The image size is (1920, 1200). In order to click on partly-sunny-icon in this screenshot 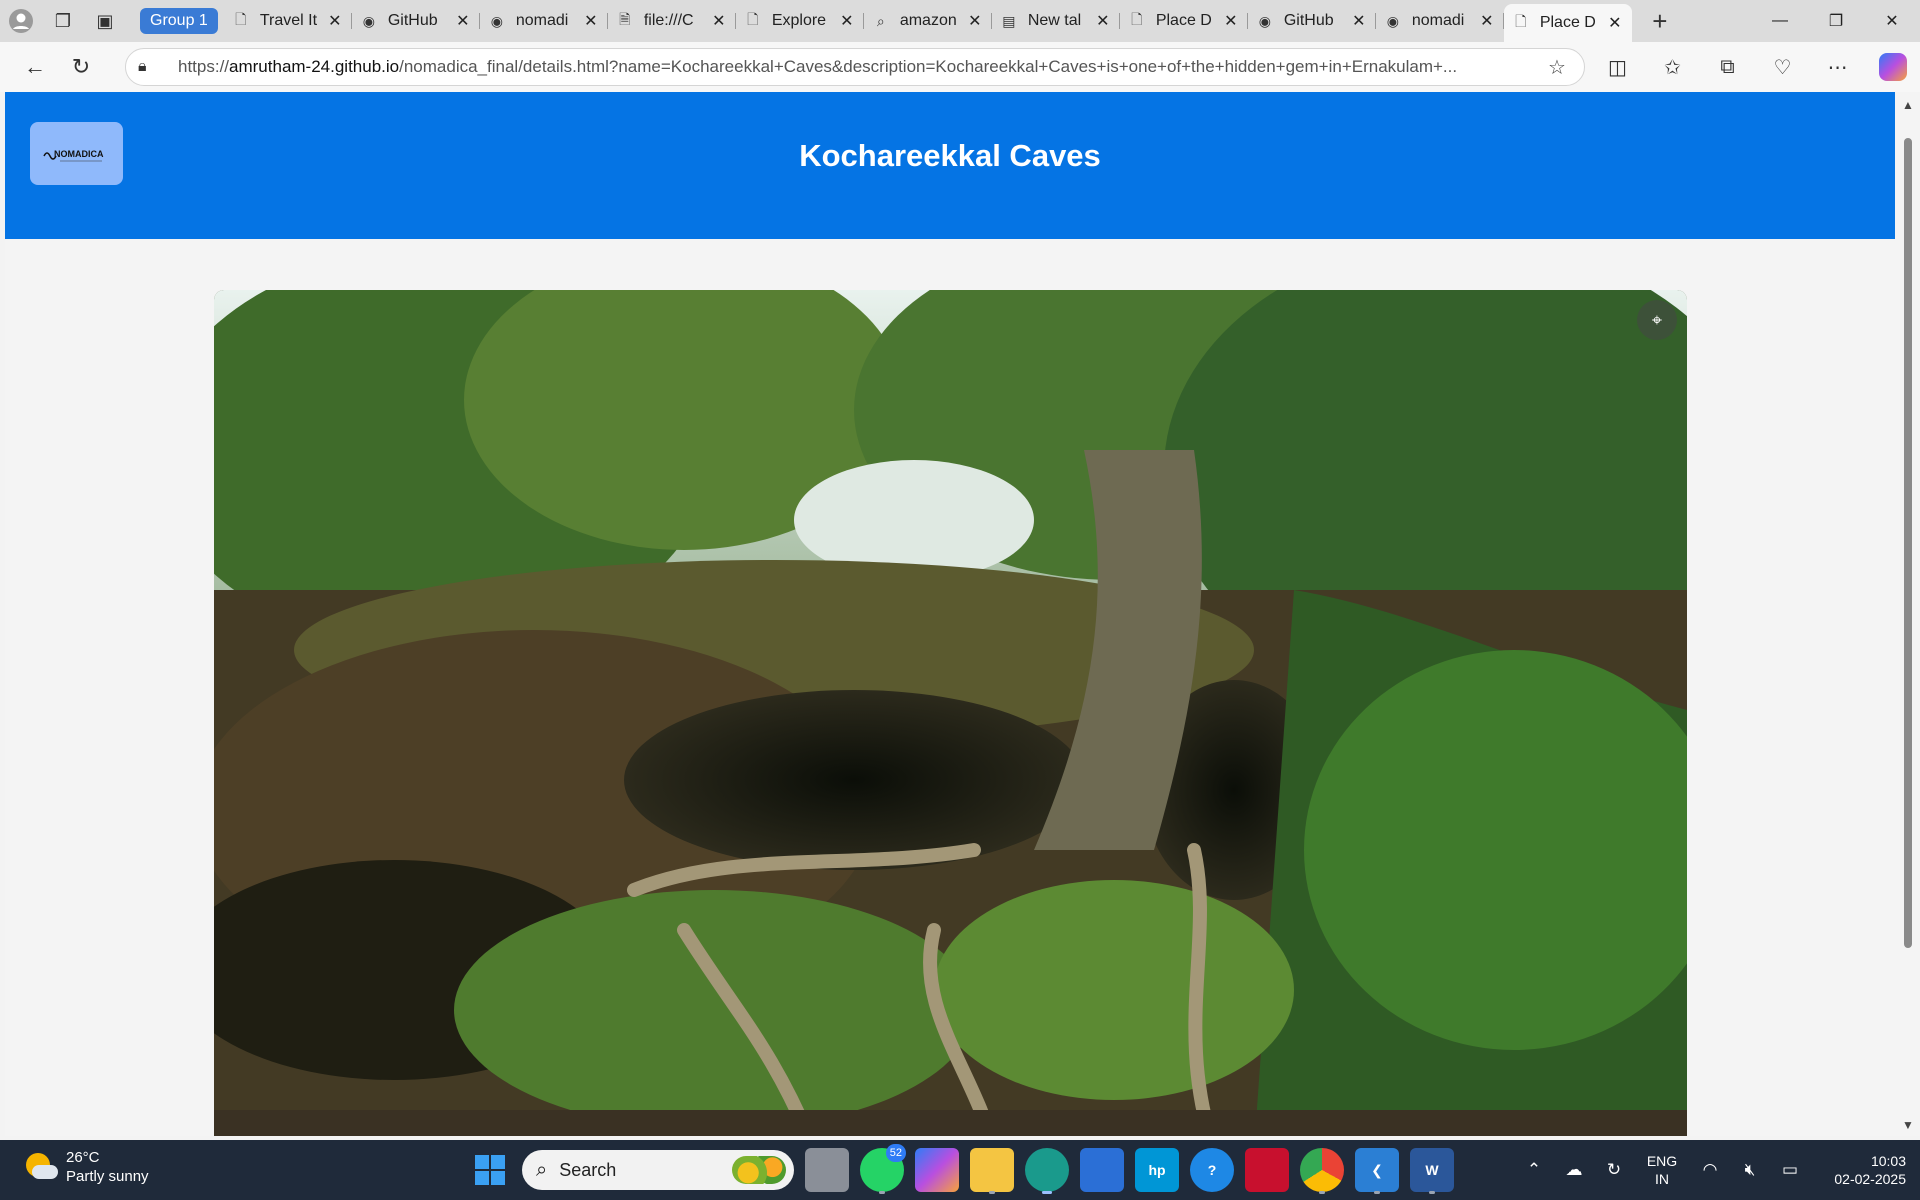, I will do `click(40, 1167)`.